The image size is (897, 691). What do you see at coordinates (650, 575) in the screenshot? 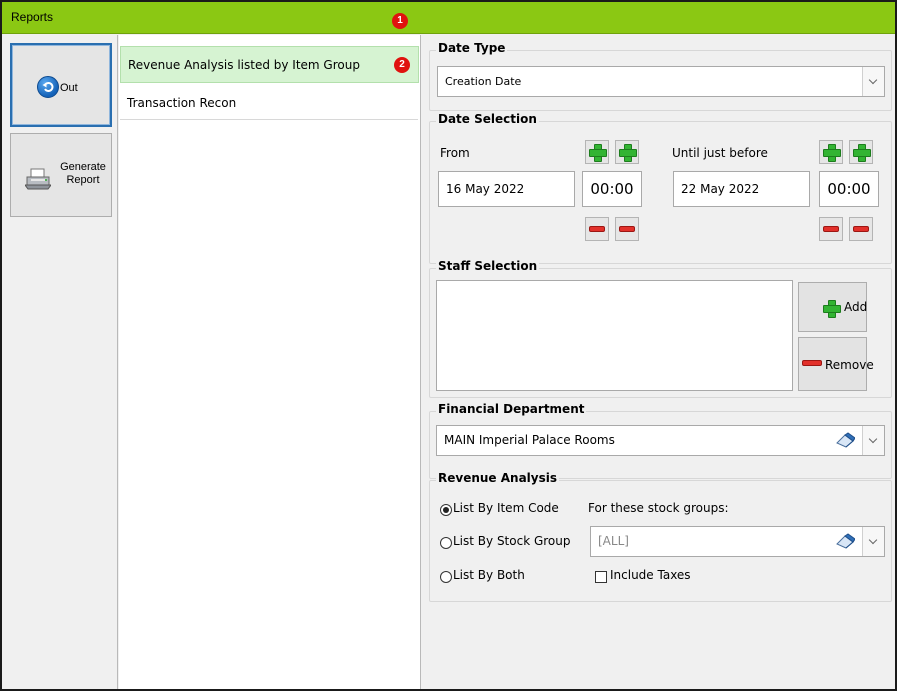
I see `include-taxes-label: Include Taxes` at bounding box center [650, 575].